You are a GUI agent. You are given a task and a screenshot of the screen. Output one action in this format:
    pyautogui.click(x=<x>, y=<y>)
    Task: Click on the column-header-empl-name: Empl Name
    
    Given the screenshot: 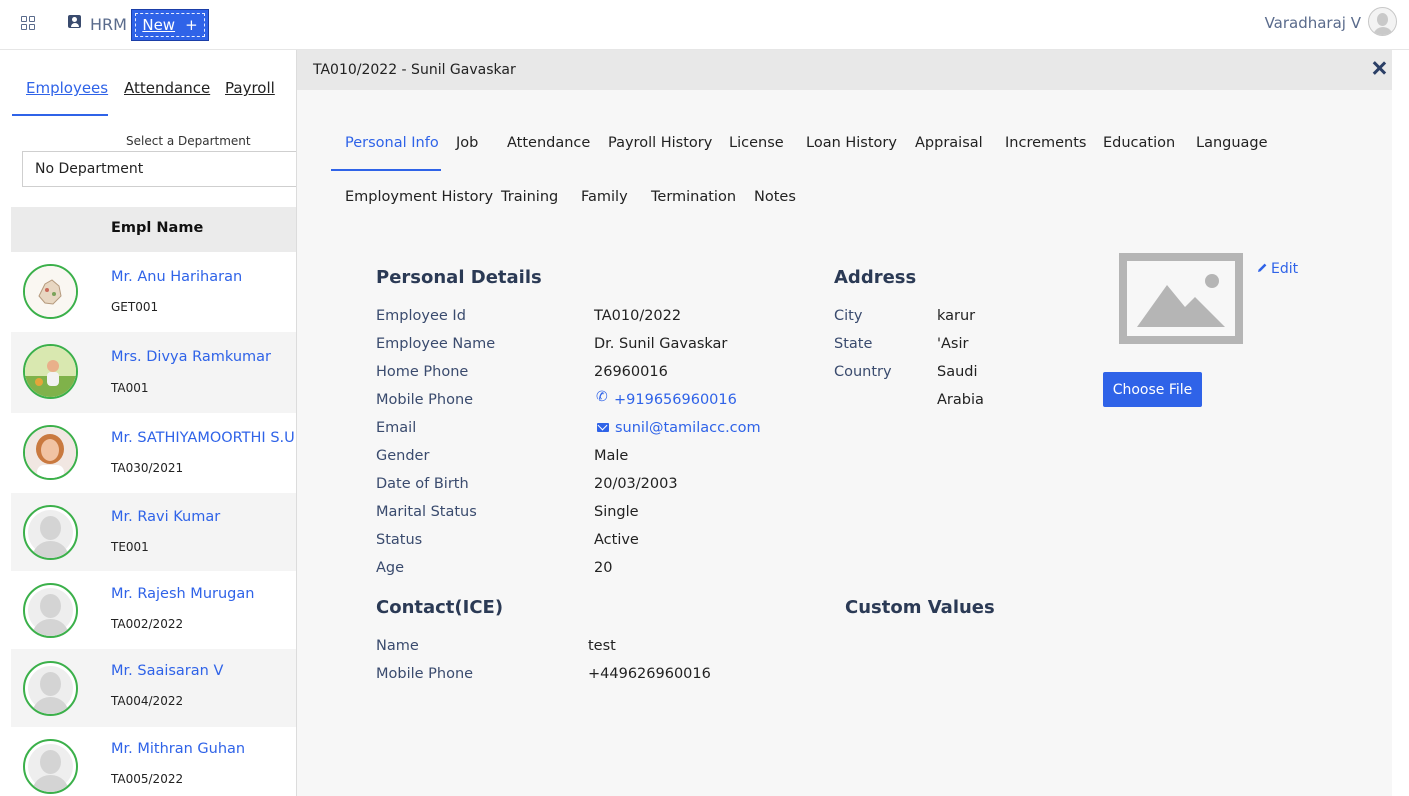 What is the action you would take?
    pyautogui.click(x=157, y=228)
    